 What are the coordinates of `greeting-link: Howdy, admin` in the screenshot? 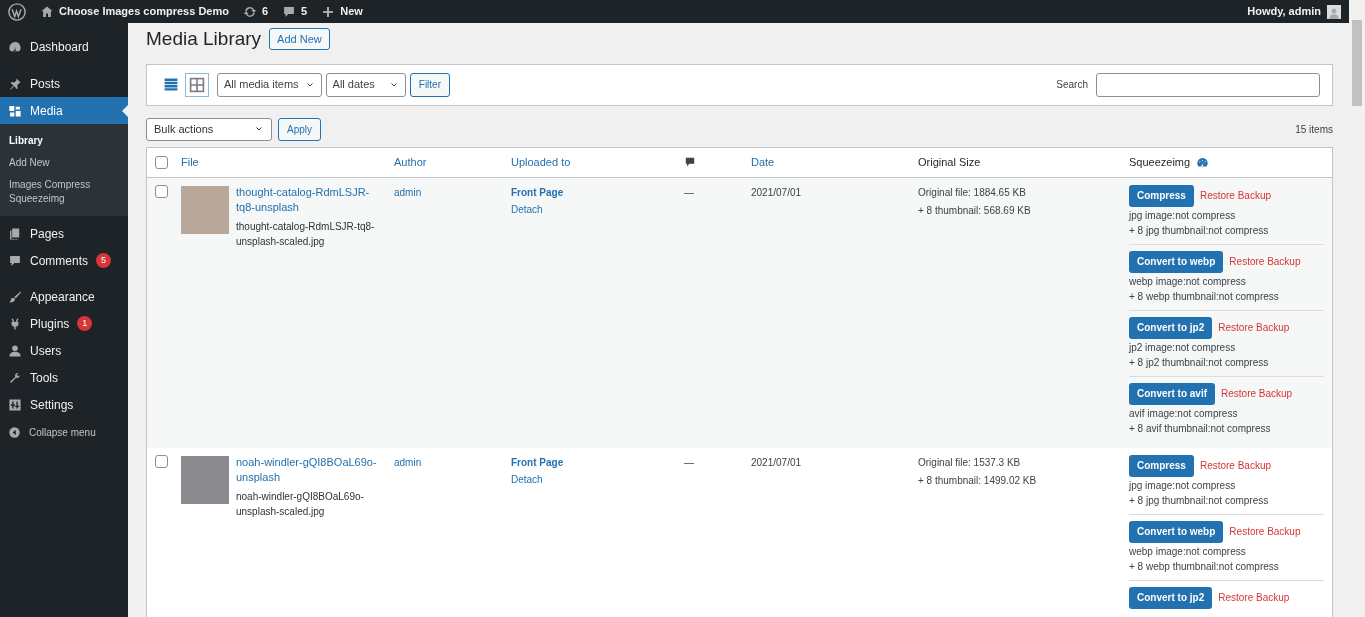 It's located at (1284, 11).